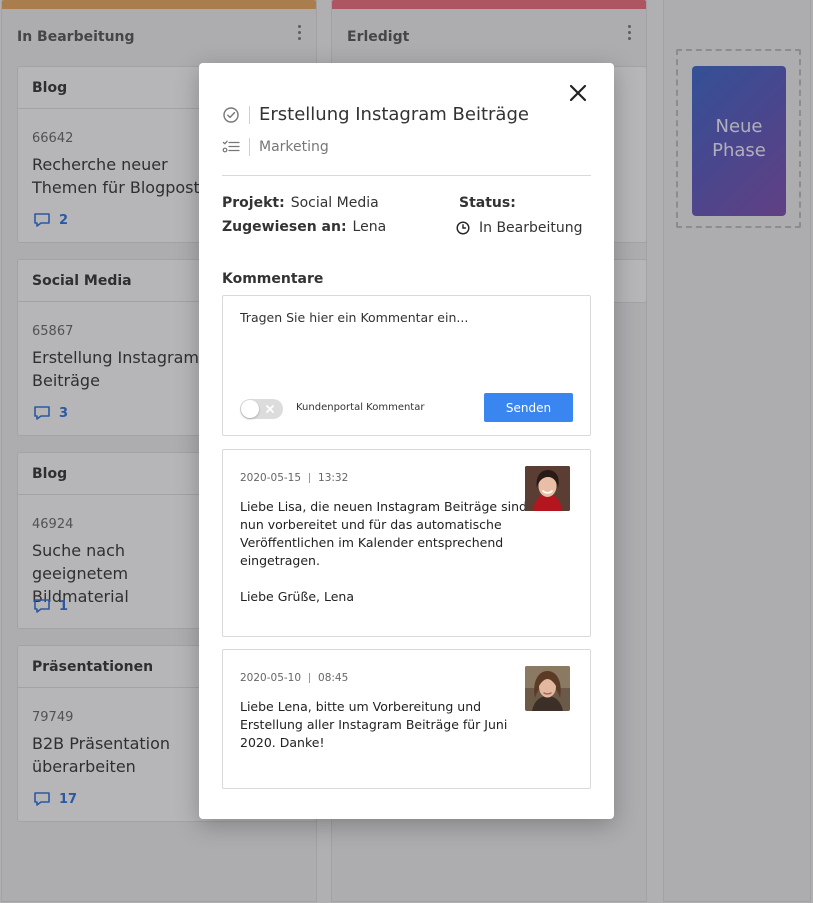  Describe the element at coordinates (531, 228) in the screenshot. I see `status-value: In Bearbeitung` at that location.